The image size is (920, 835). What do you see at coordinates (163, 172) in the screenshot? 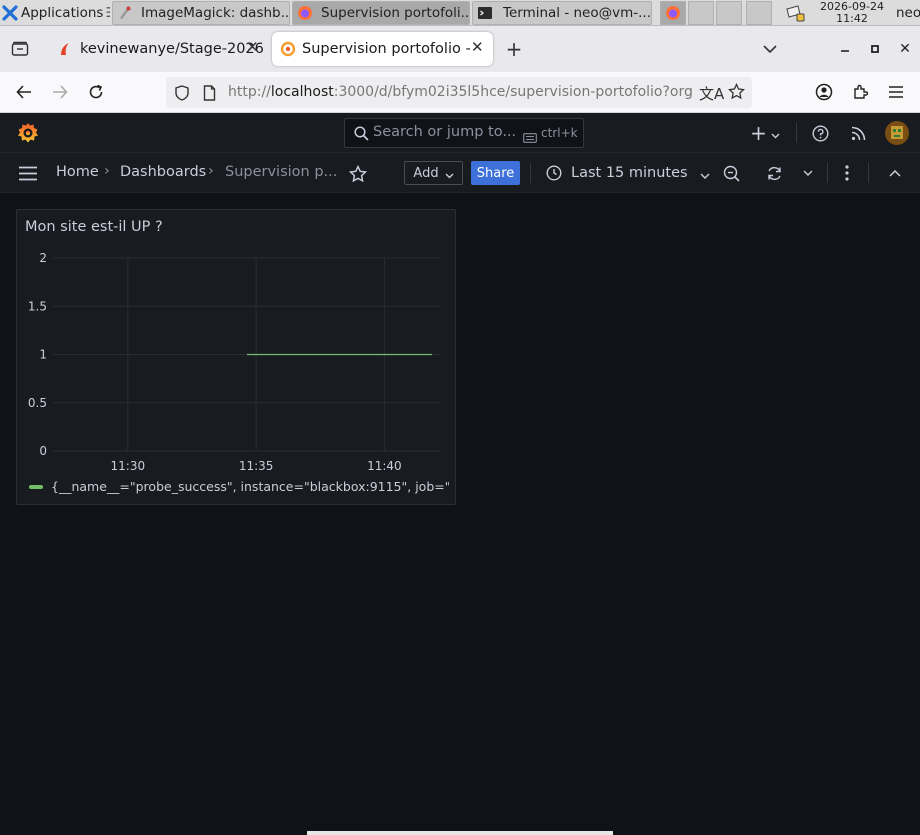
I see `breadcrumb-dashboards: Dashboards` at bounding box center [163, 172].